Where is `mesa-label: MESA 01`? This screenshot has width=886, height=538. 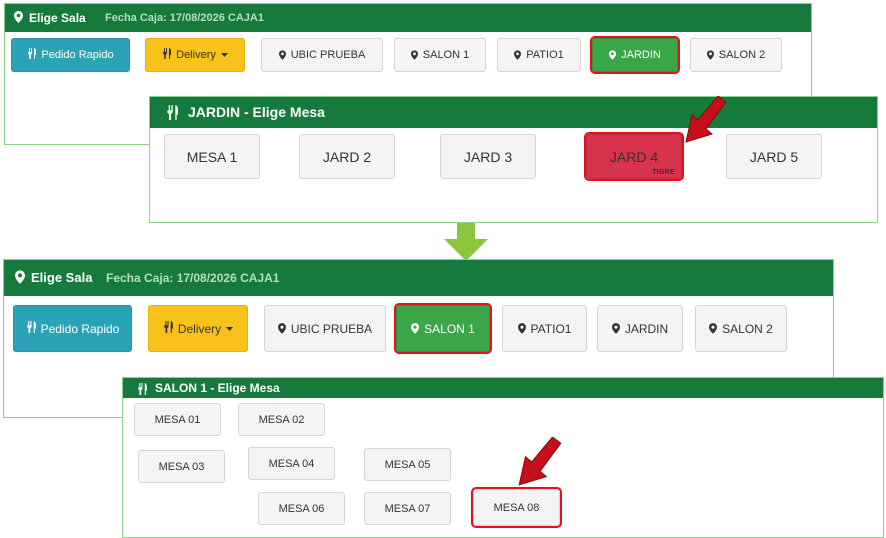
mesa-label: MESA 01 is located at coordinates (177, 419).